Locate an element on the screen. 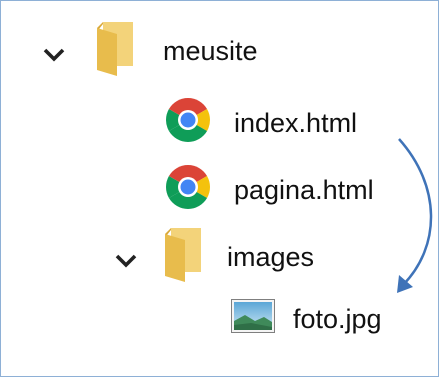 The height and width of the screenshot is (377, 439). tree-item-images: images is located at coordinates (214, 255).